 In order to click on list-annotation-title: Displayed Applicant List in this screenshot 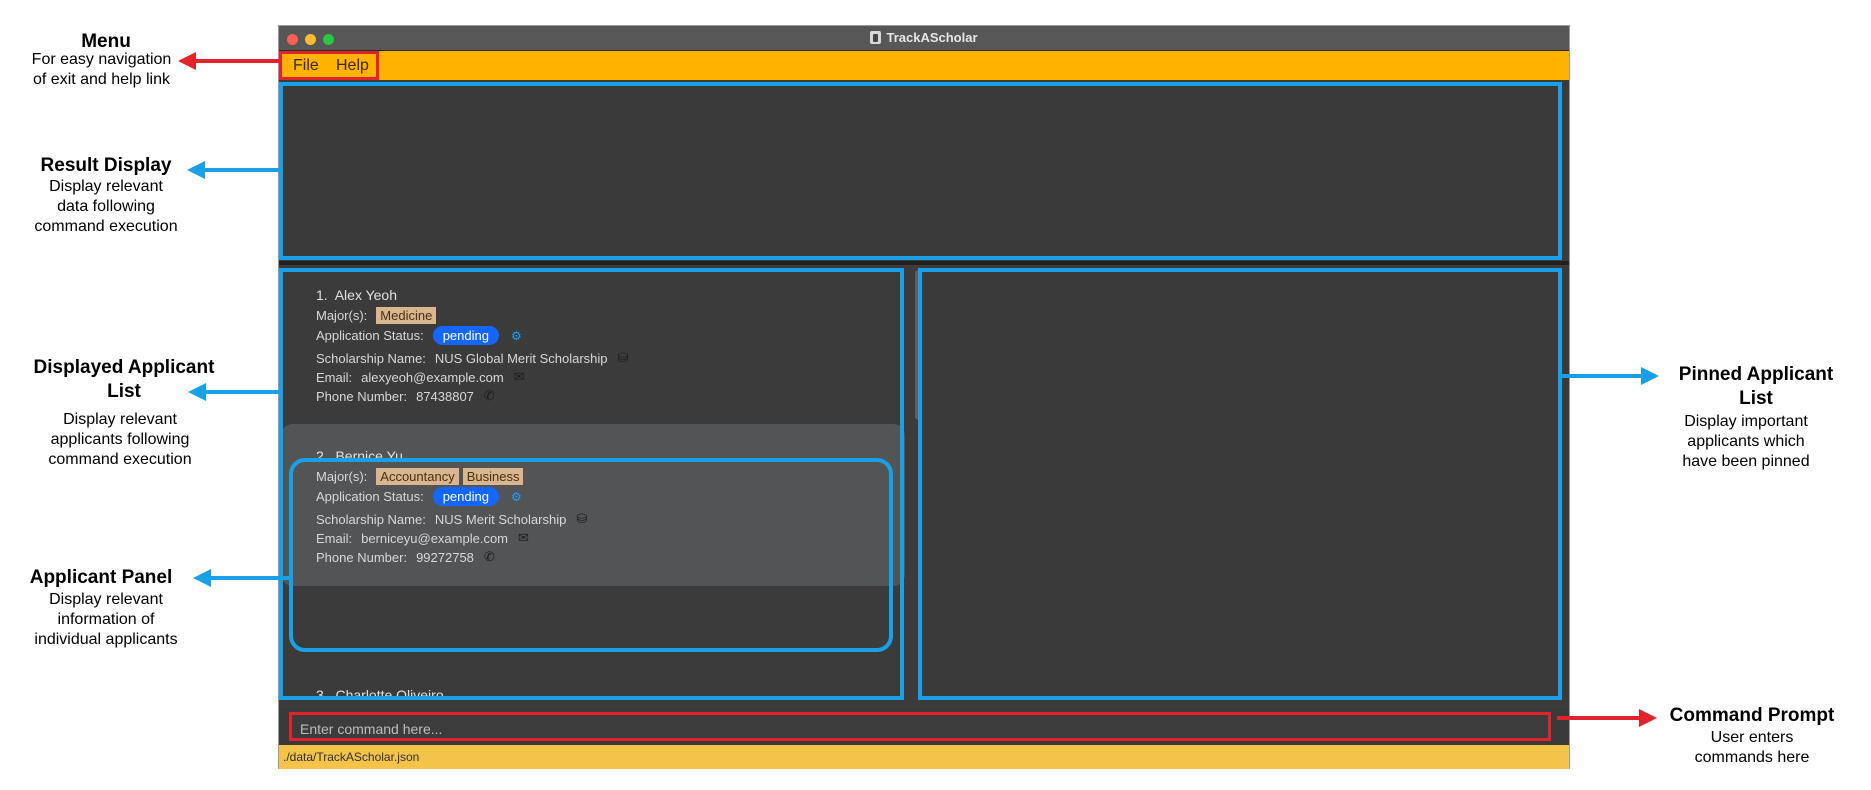, I will do `click(124, 379)`.